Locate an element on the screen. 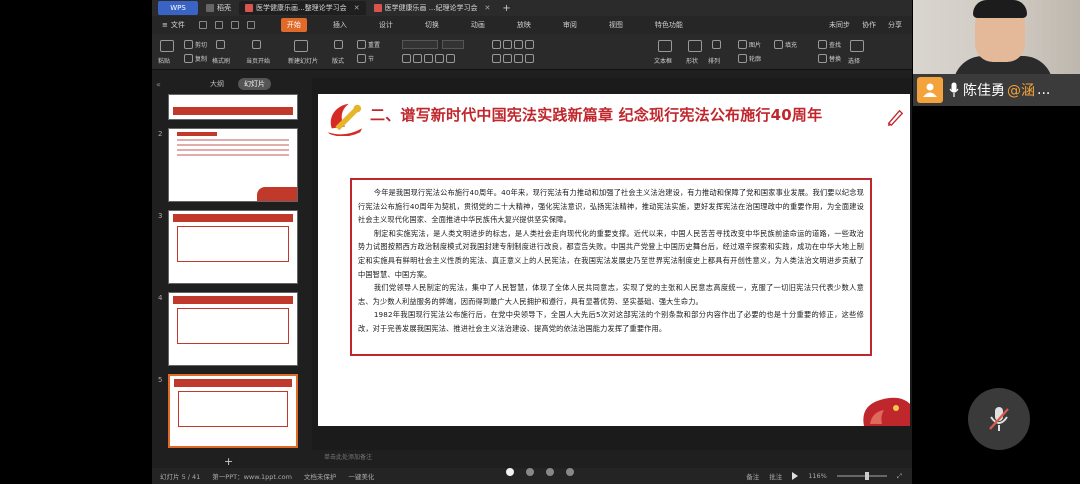 This screenshot has width=1080, height=484. tab-document-active: 医学健康乐画...整理论学习会 ✕ is located at coordinates (302, 8).